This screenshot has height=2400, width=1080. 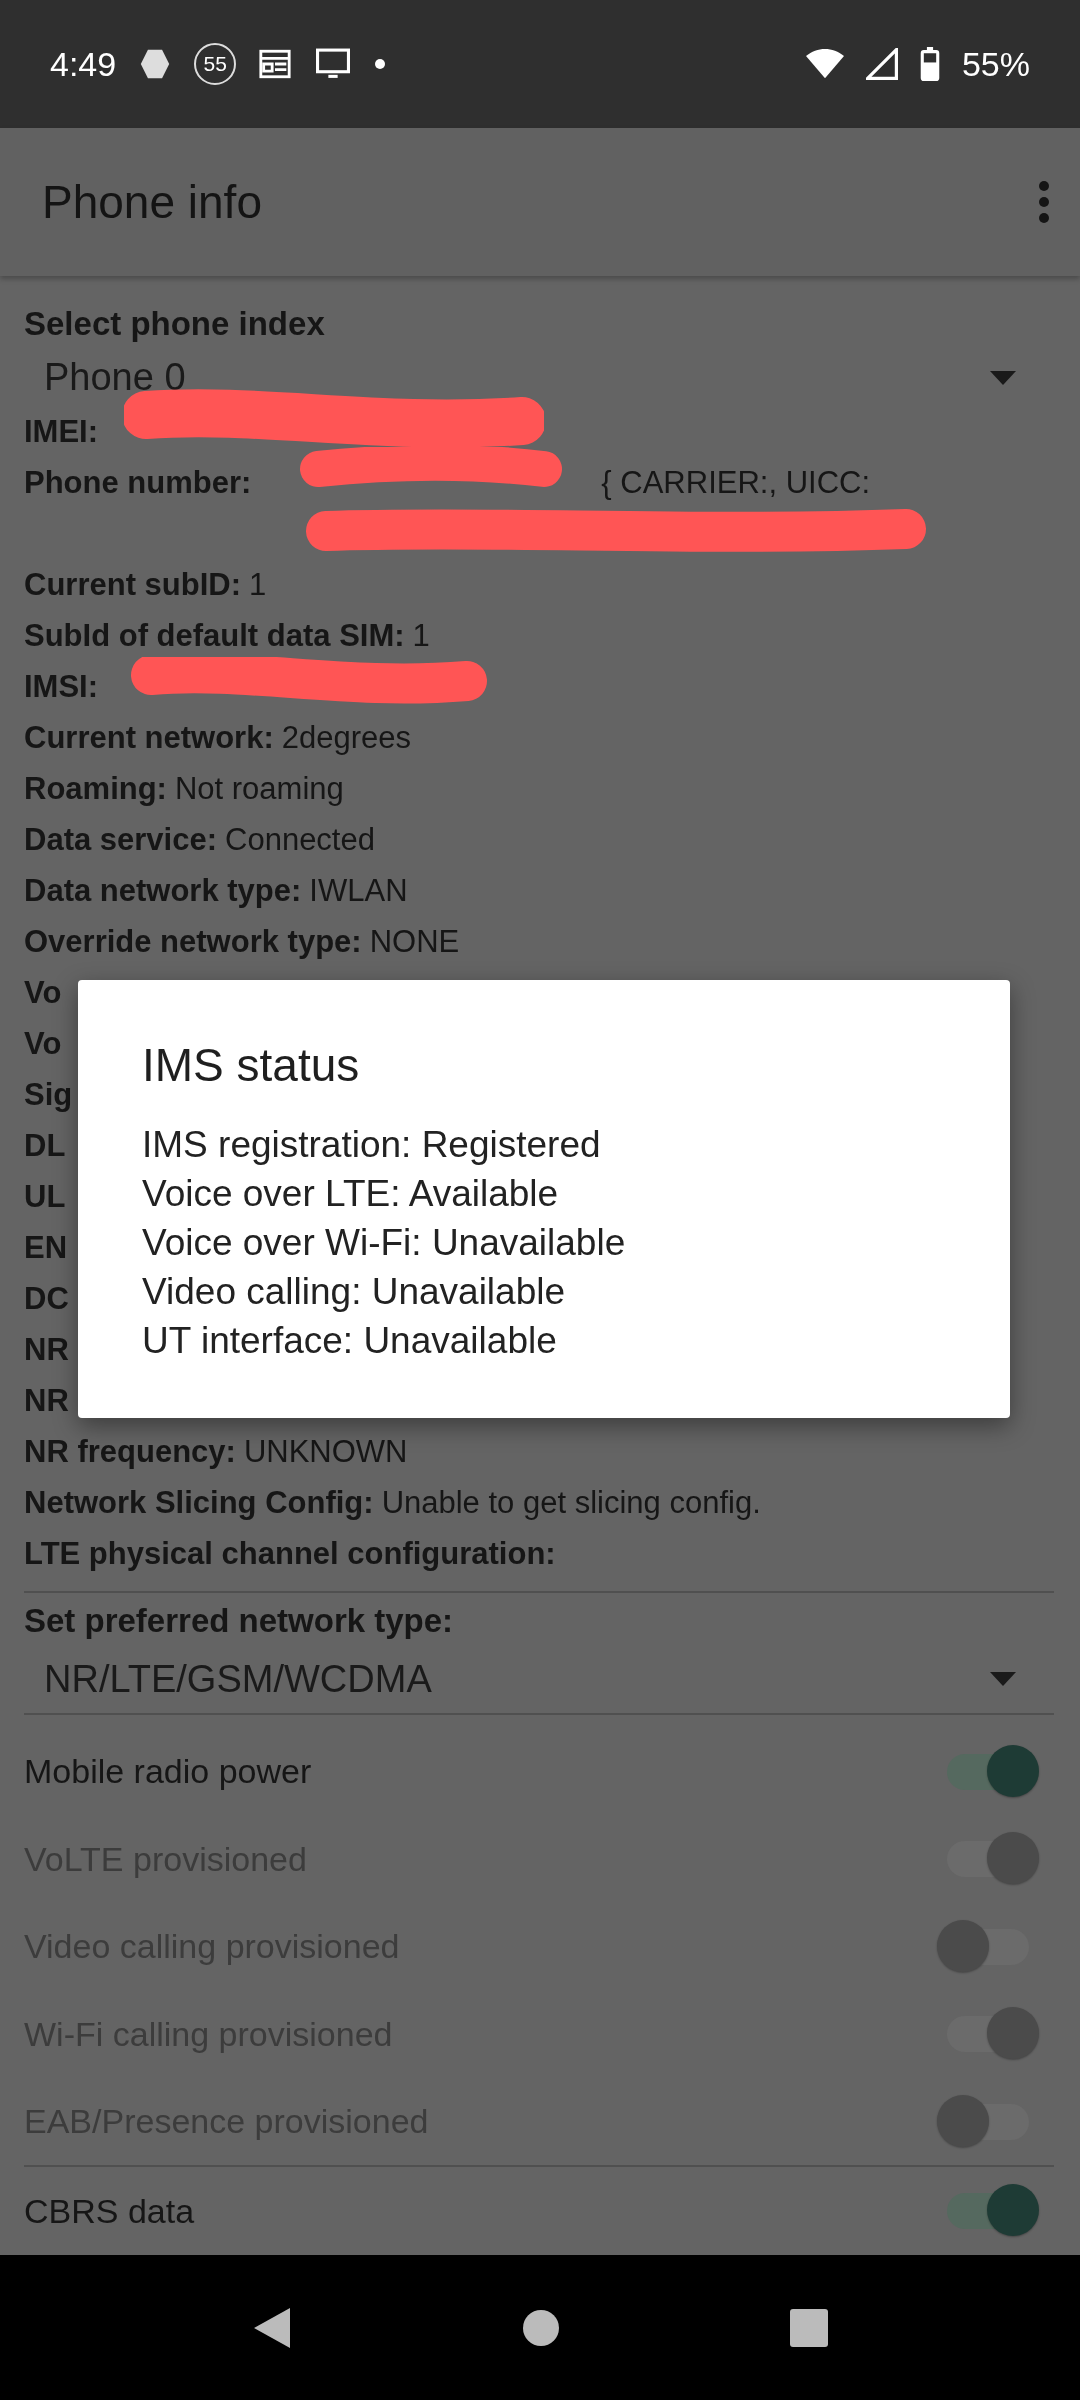 What do you see at coordinates (152, 202) in the screenshot?
I see `app-title: Phone info` at bounding box center [152, 202].